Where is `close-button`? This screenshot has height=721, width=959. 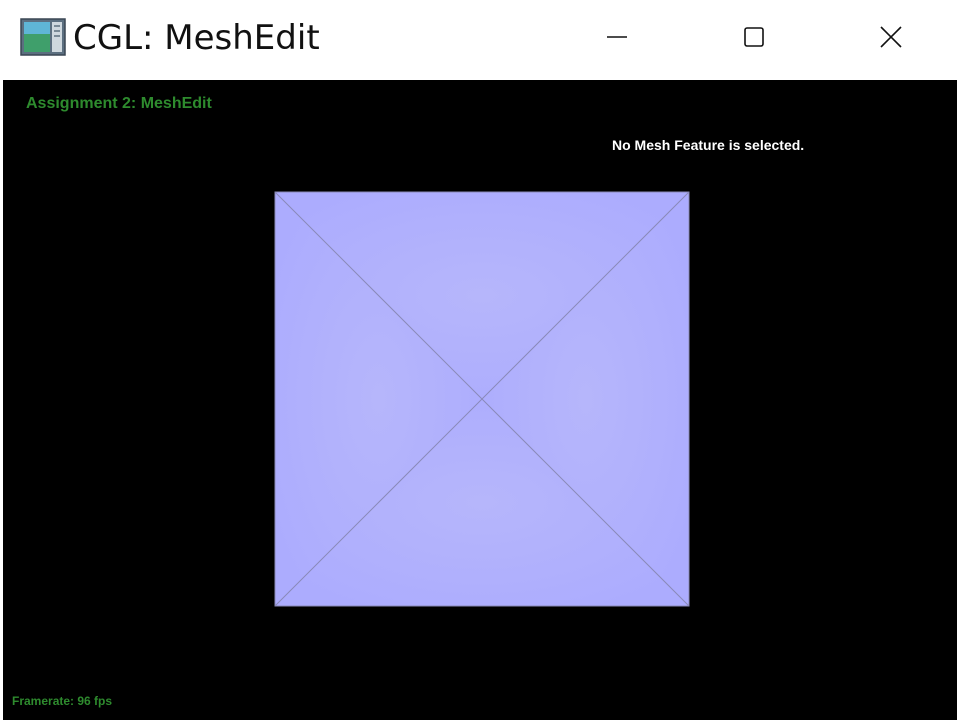
close-button is located at coordinates (891, 37).